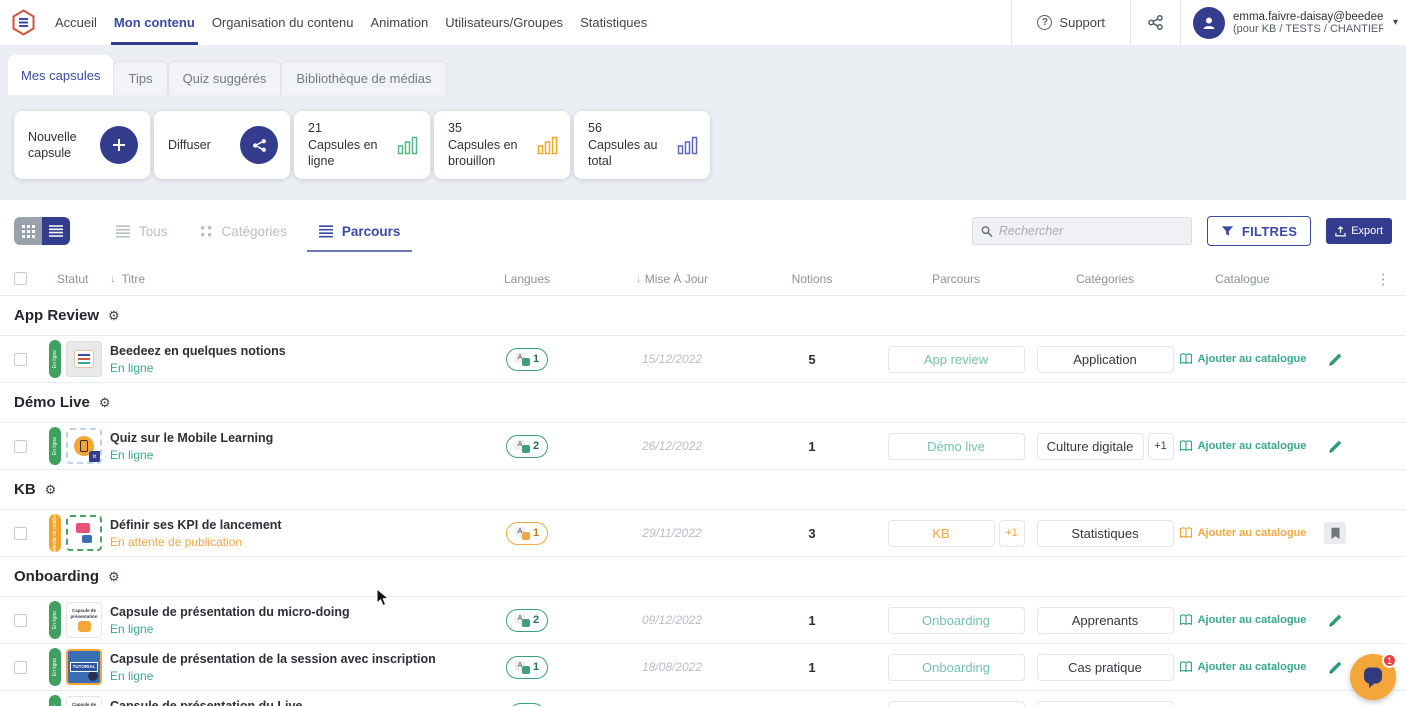  I want to click on nav-item-label: Statistiques, so click(614, 22).